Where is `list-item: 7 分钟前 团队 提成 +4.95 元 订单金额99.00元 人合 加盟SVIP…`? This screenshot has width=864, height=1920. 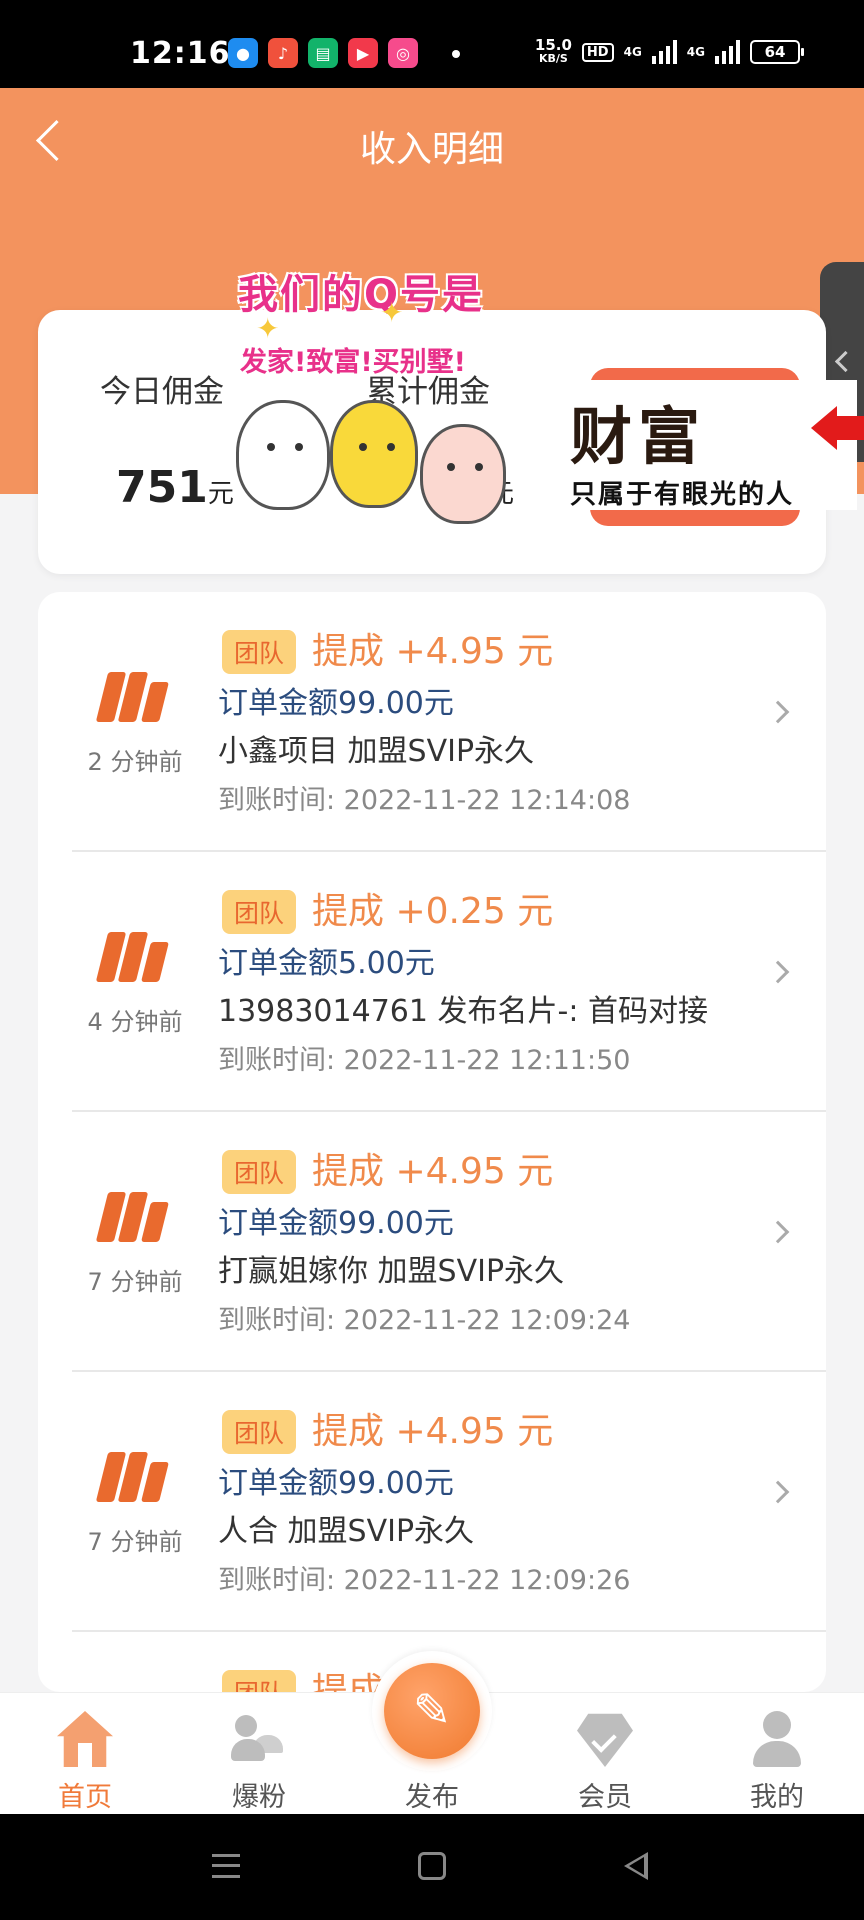 list-item: 7 分钟前 团队 提成 +4.95 元 订单金额99.00元 人合 加盟SVIP… is located at coordinates (432, 1502).